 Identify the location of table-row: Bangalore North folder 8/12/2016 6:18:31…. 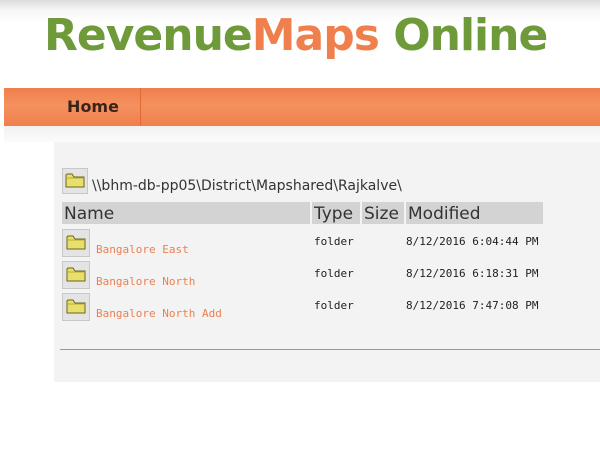
(312, 276).